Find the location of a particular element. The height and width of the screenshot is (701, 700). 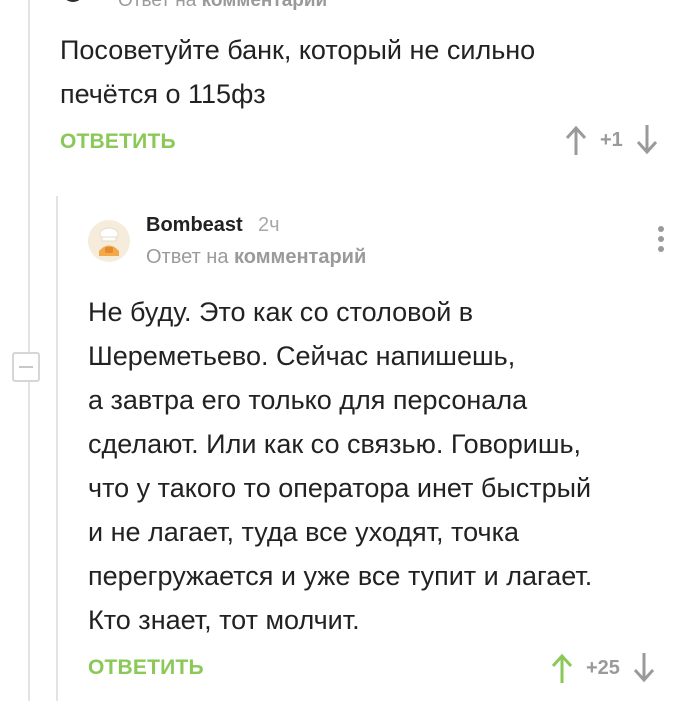

comment-vote-controls: +25 is located at coordinates (603, 668).